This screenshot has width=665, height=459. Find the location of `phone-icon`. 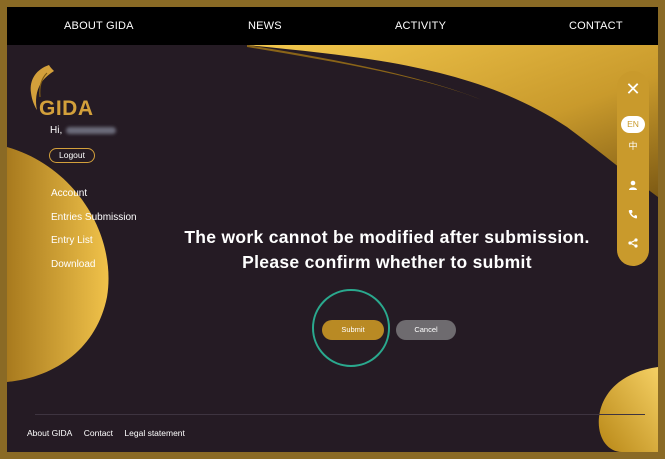

phone-icon is located at coordinates (633, 215).